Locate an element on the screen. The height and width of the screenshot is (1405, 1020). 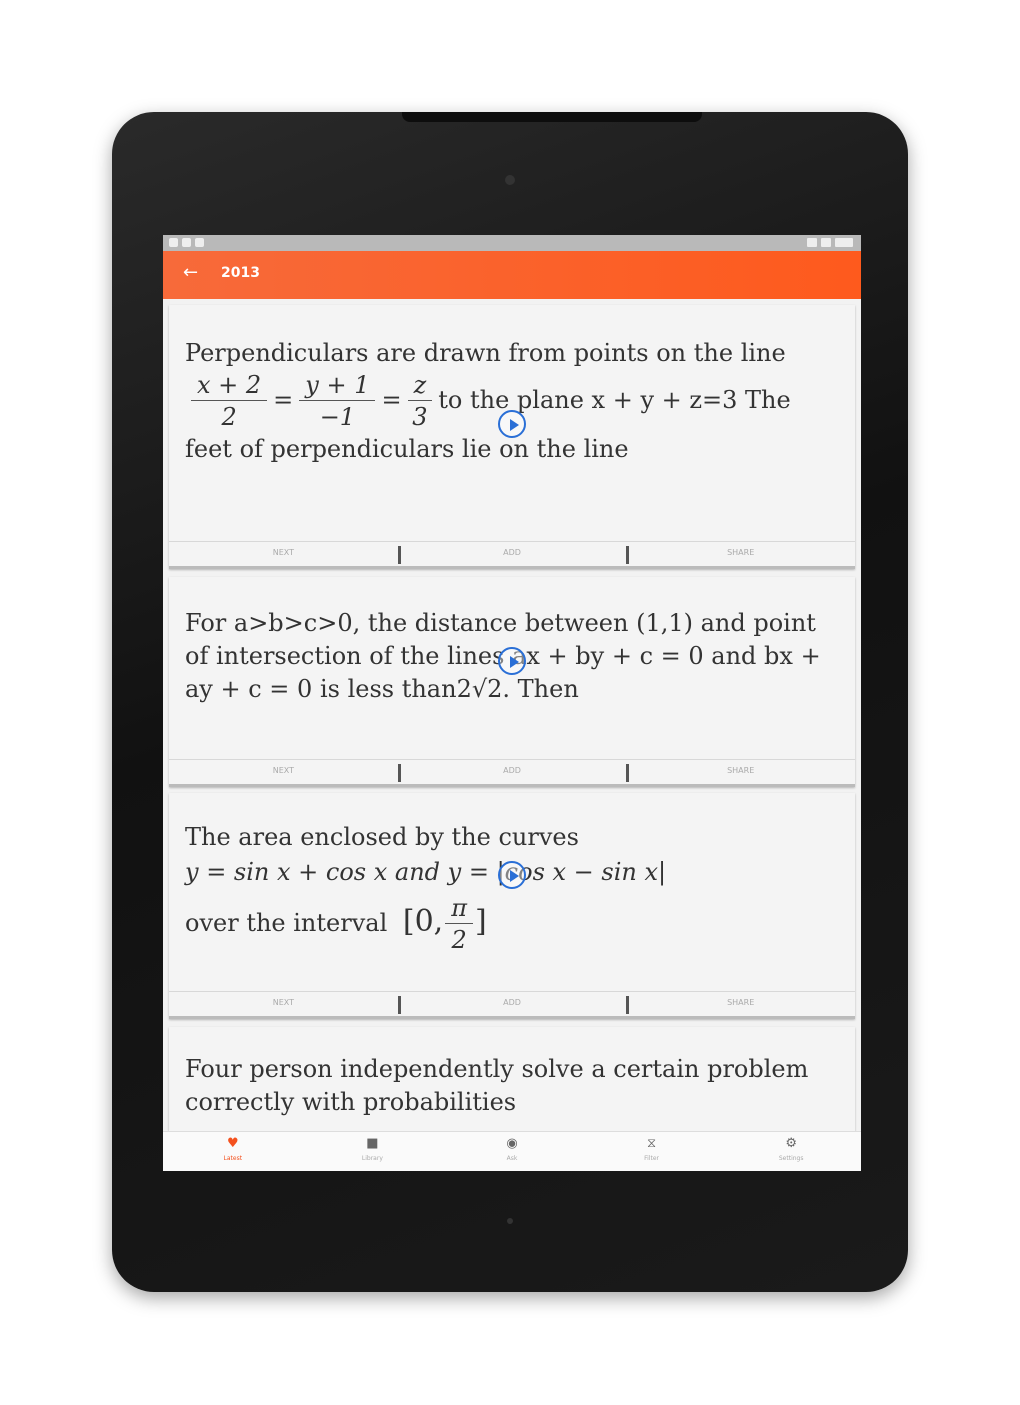
app-bar: ← 2013 is located at coordinates (512, 275).